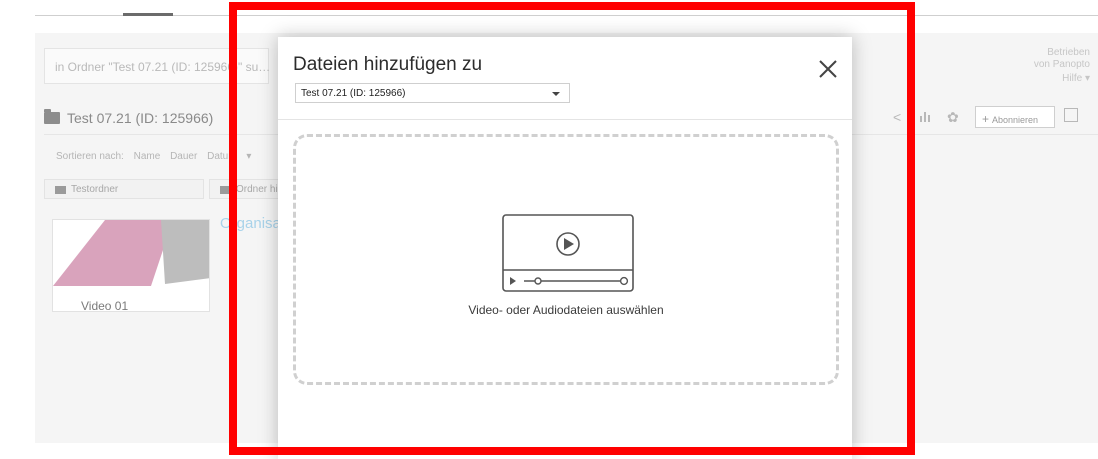 The image size is (1098, 459). Describe the element at coordinates (568, 253) in the screenshot. I see `video-player-icon` at that location.